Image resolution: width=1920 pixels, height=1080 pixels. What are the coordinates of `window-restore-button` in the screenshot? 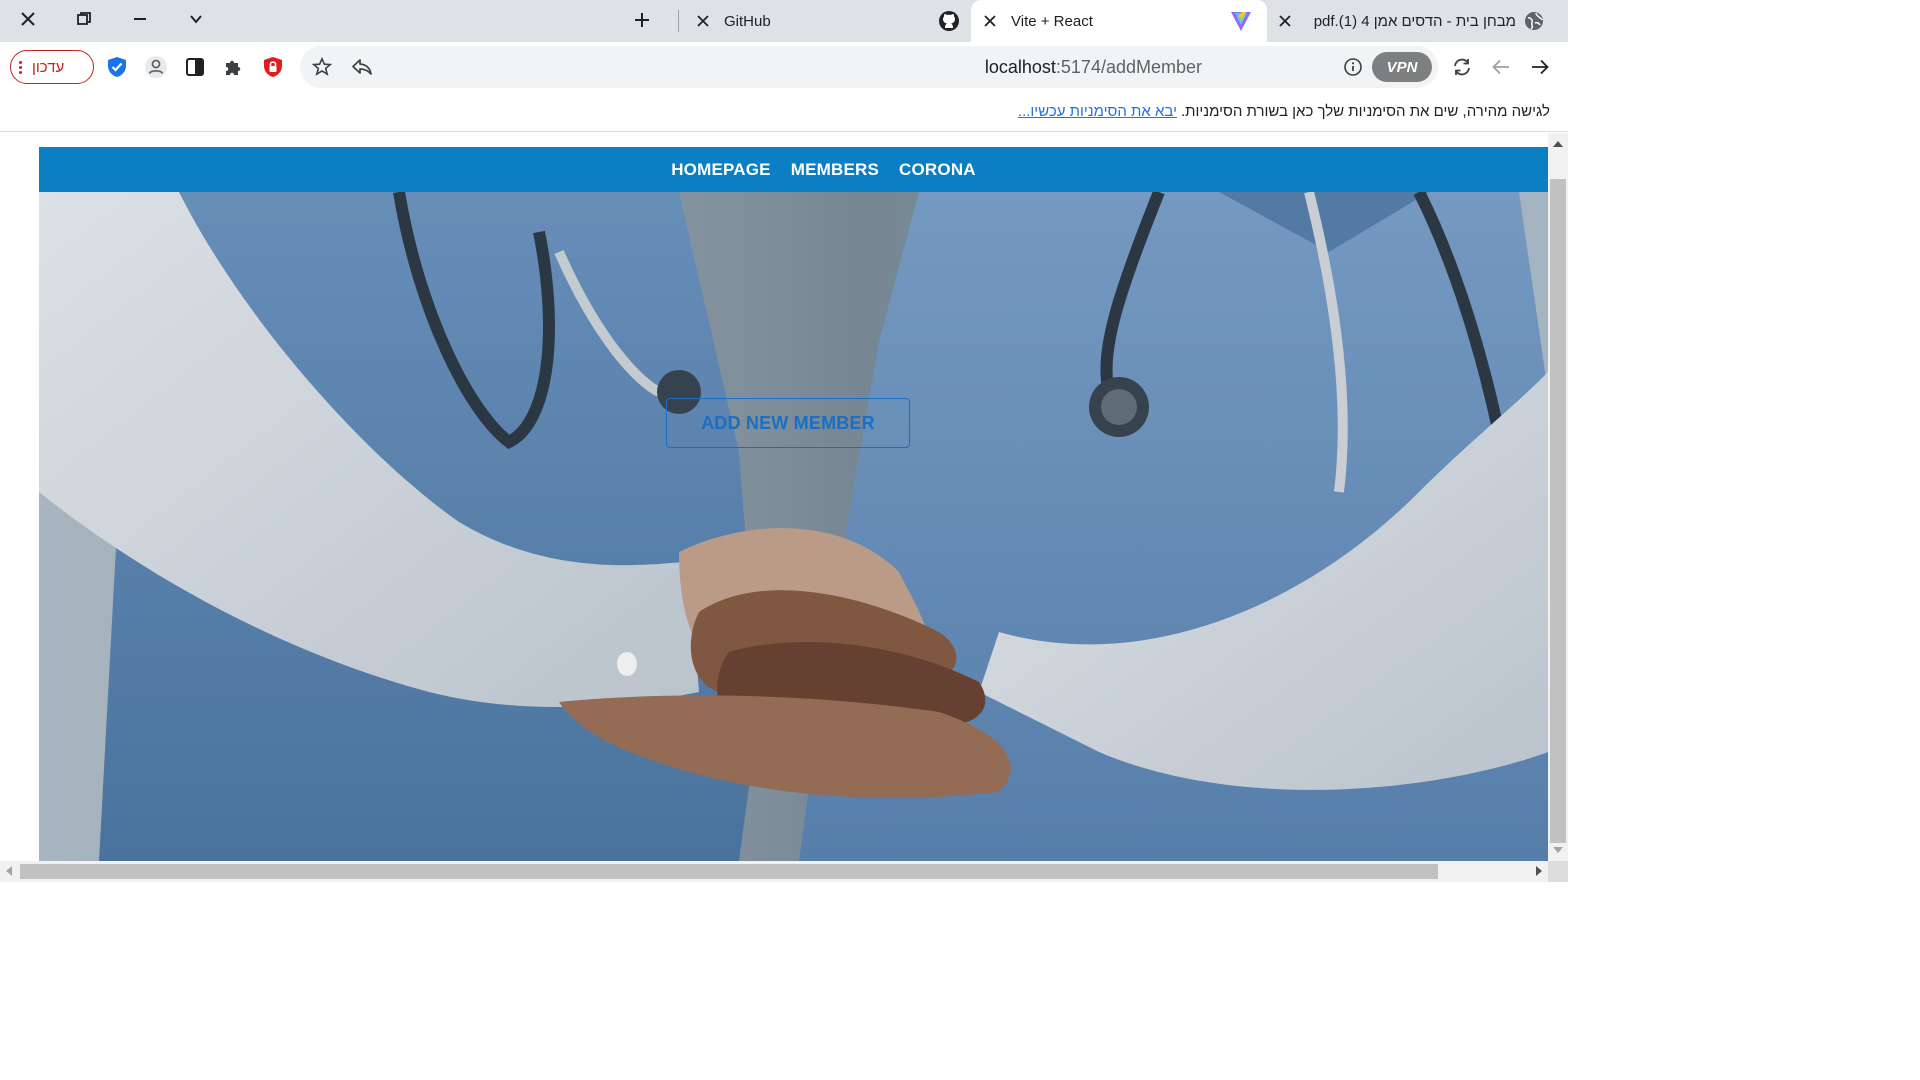 It's located at (84, 19).